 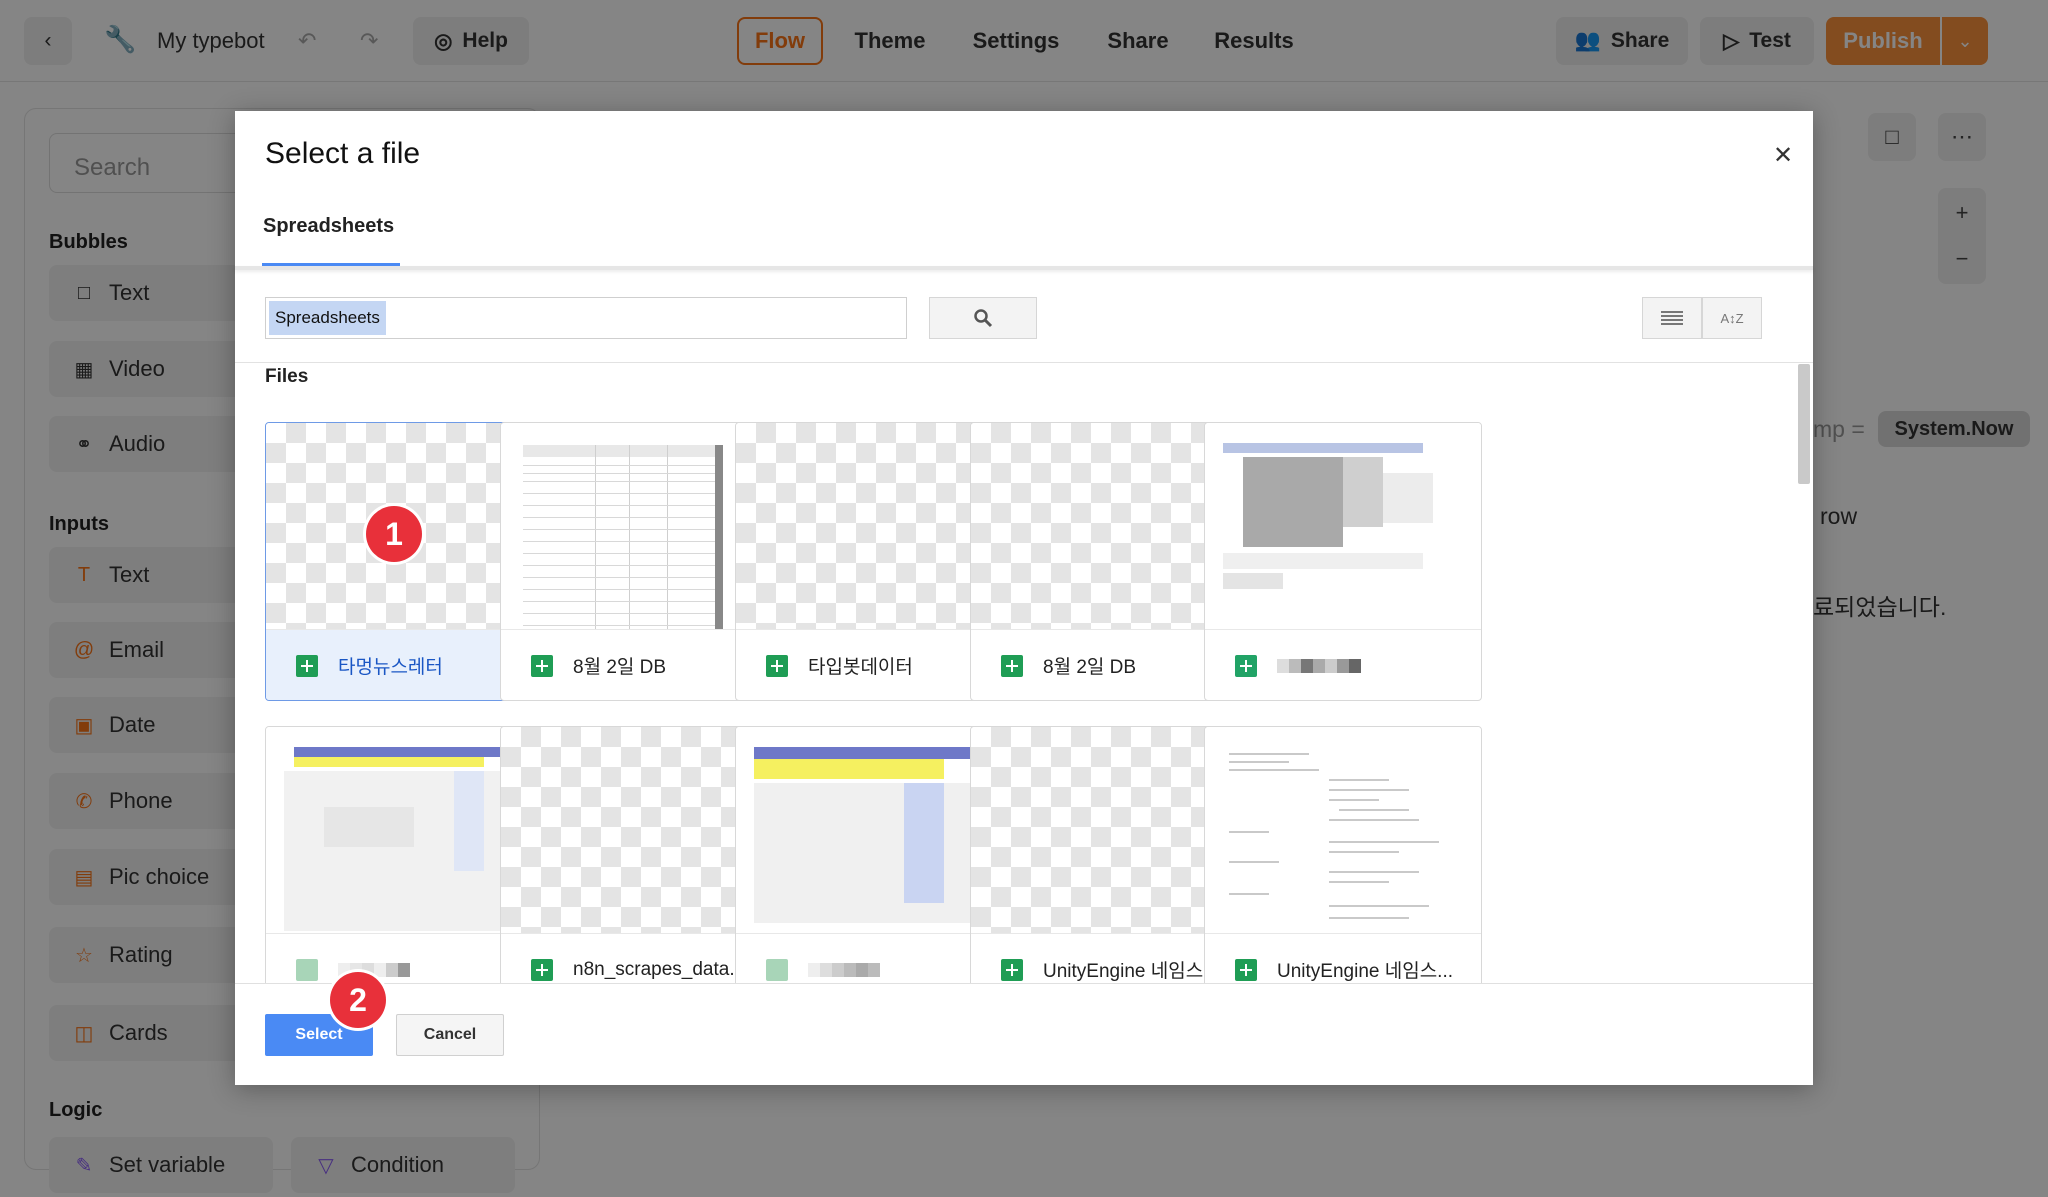 What do you see at coordinates (358, 1000) in the screenshot?
I see `step-badge-2: 2` at bounding box center [358, 1000].